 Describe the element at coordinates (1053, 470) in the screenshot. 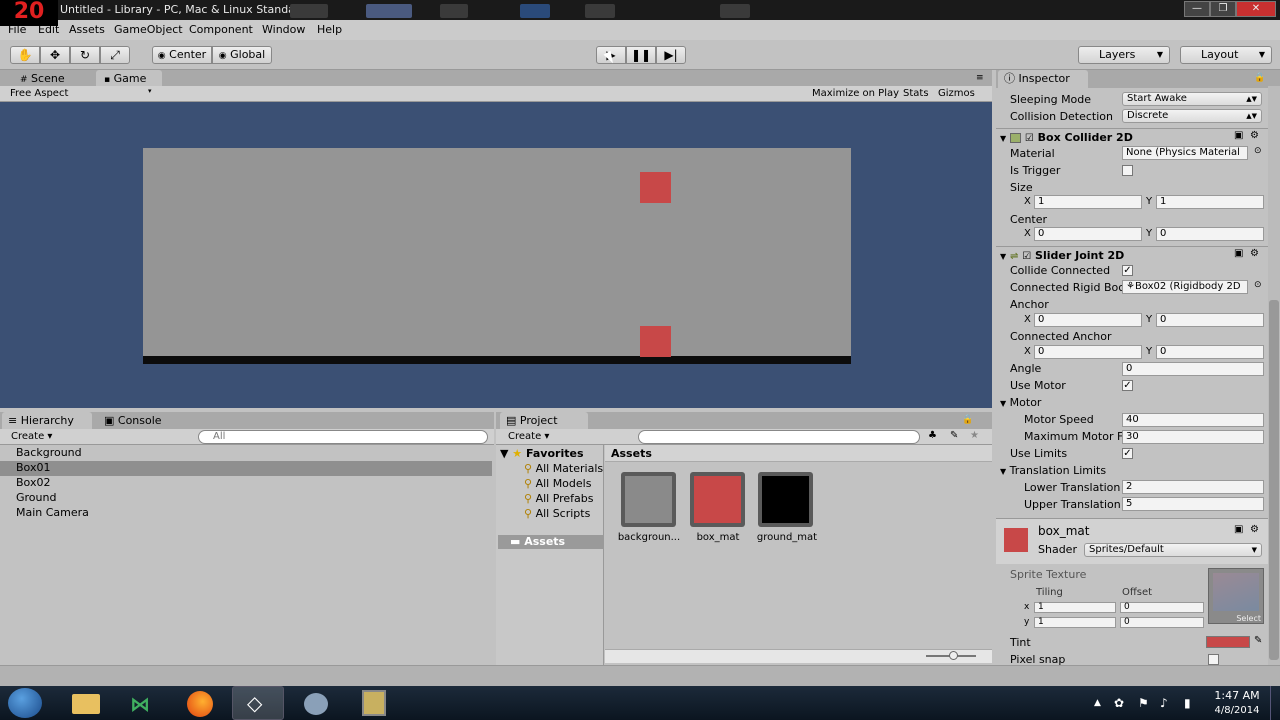

I see `translation-limits-foldout: ▼ Translation Limits` at that location.